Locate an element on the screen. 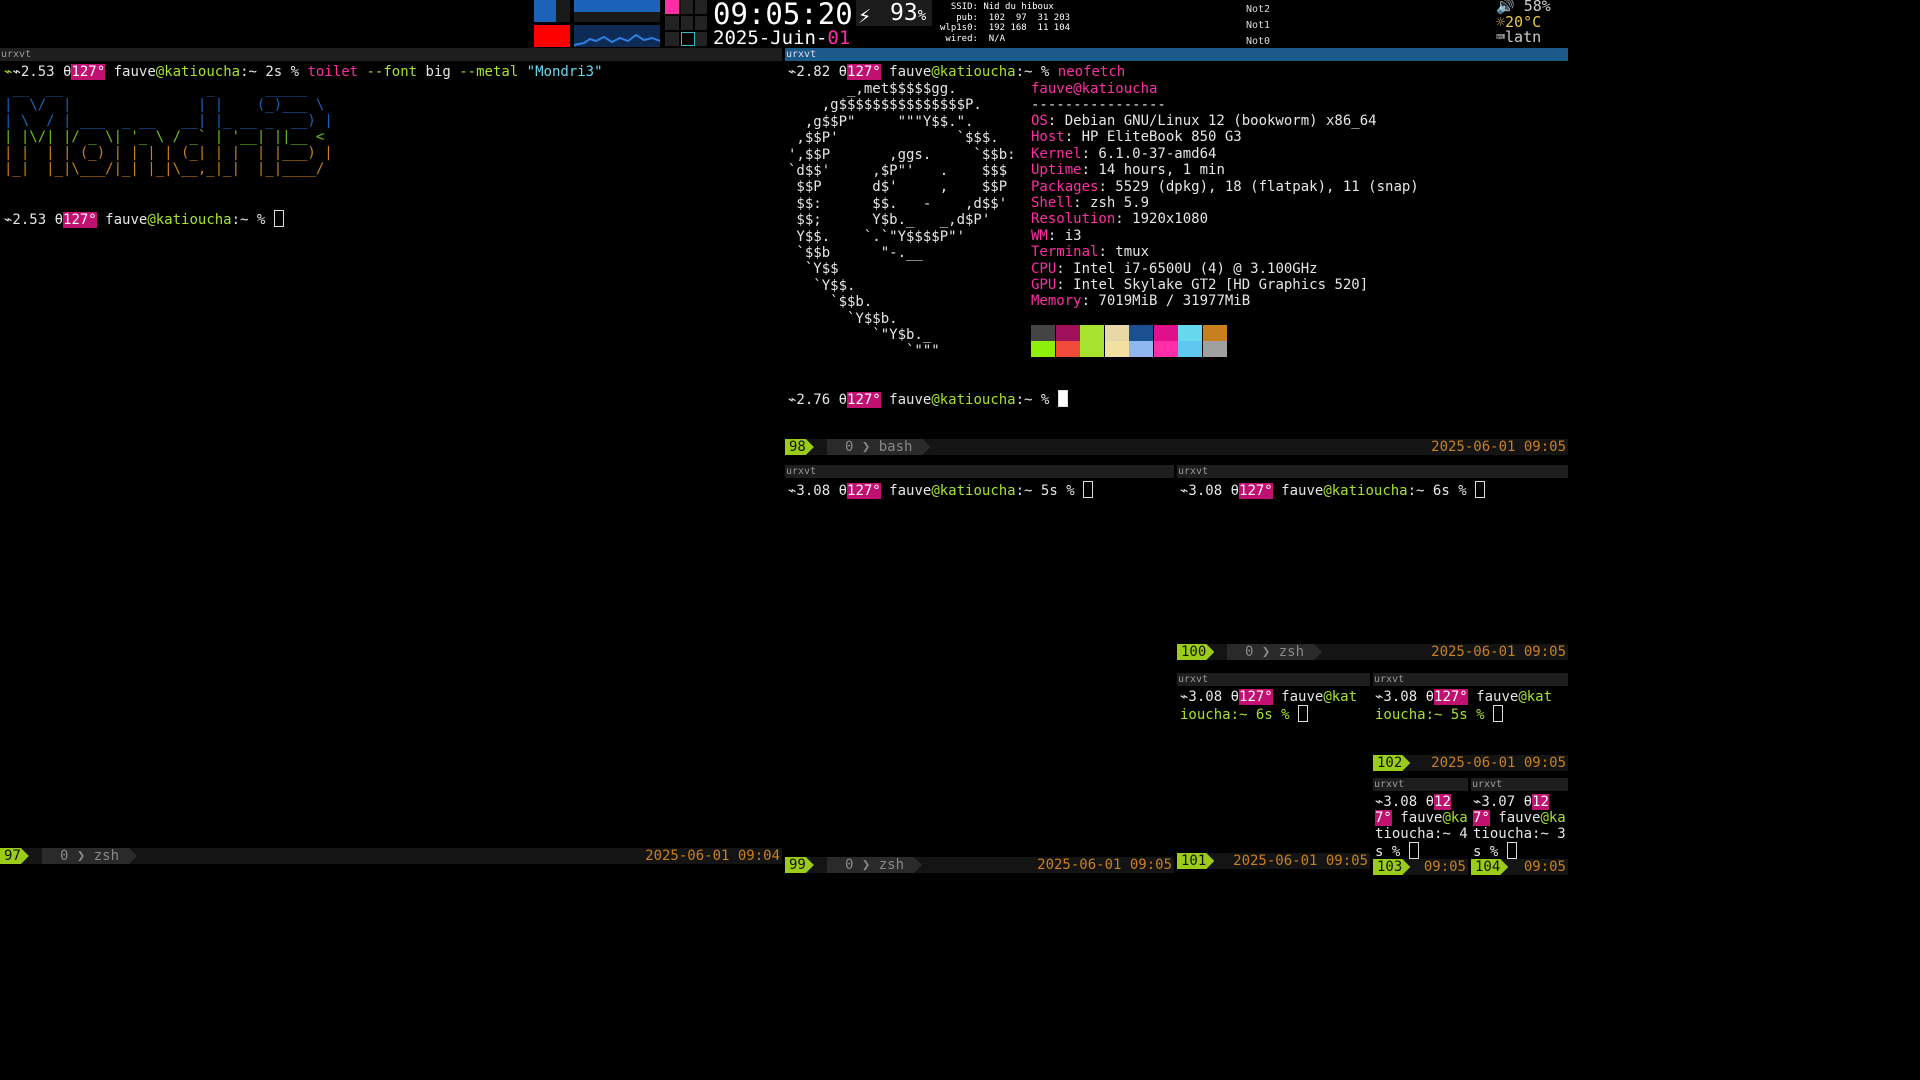  window-number: 100 is located at coordinates (1195, 652).